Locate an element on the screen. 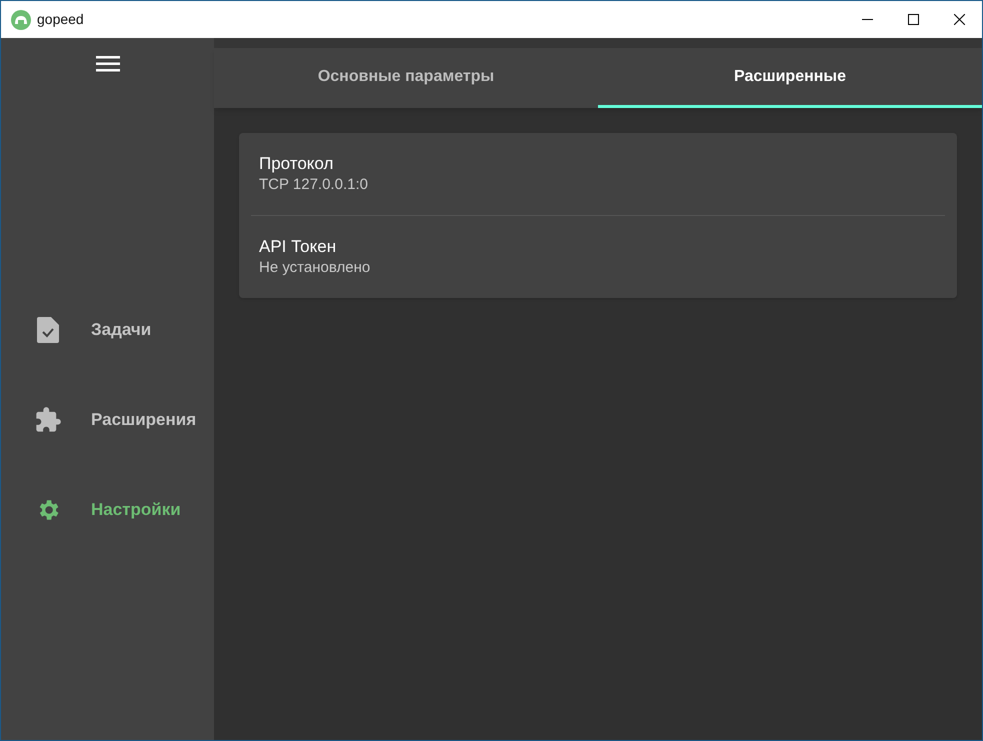 Image resolution: width=983 pixels, height=741 pixels. setting-value: TCP 127.0.0.1:0 is located at coordinates (314, 185).